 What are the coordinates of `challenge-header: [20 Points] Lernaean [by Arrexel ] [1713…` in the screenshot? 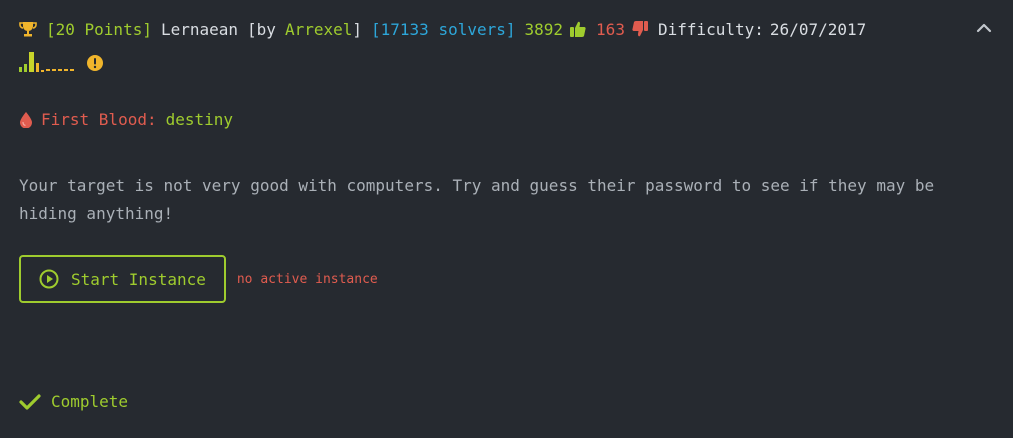 It's located at (442, 29).